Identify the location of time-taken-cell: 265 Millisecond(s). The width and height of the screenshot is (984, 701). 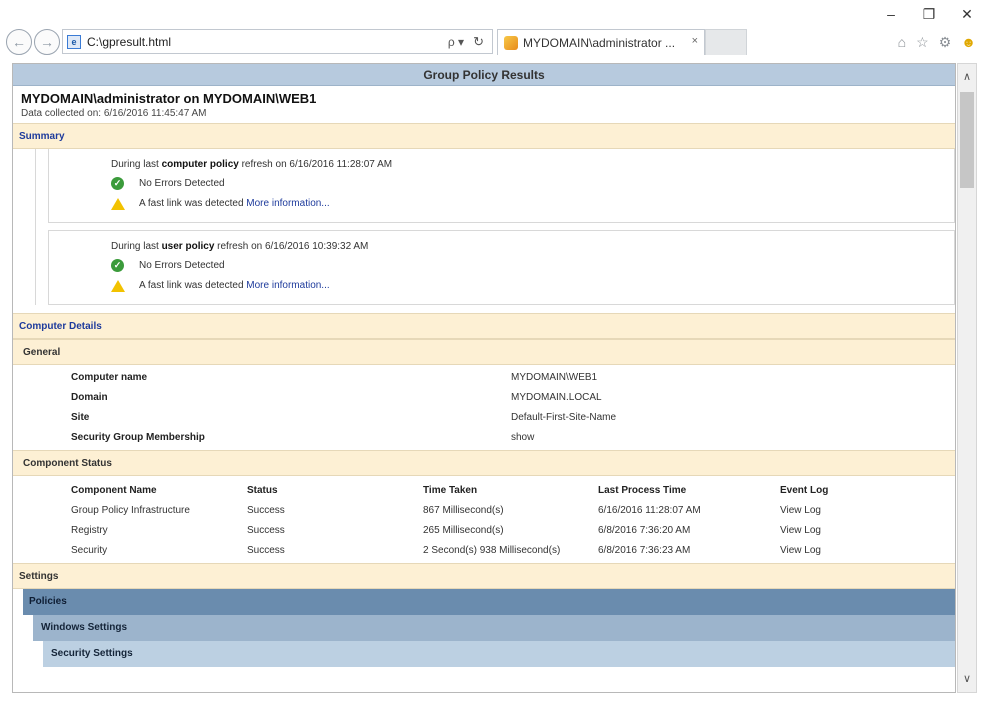
(463, 530).